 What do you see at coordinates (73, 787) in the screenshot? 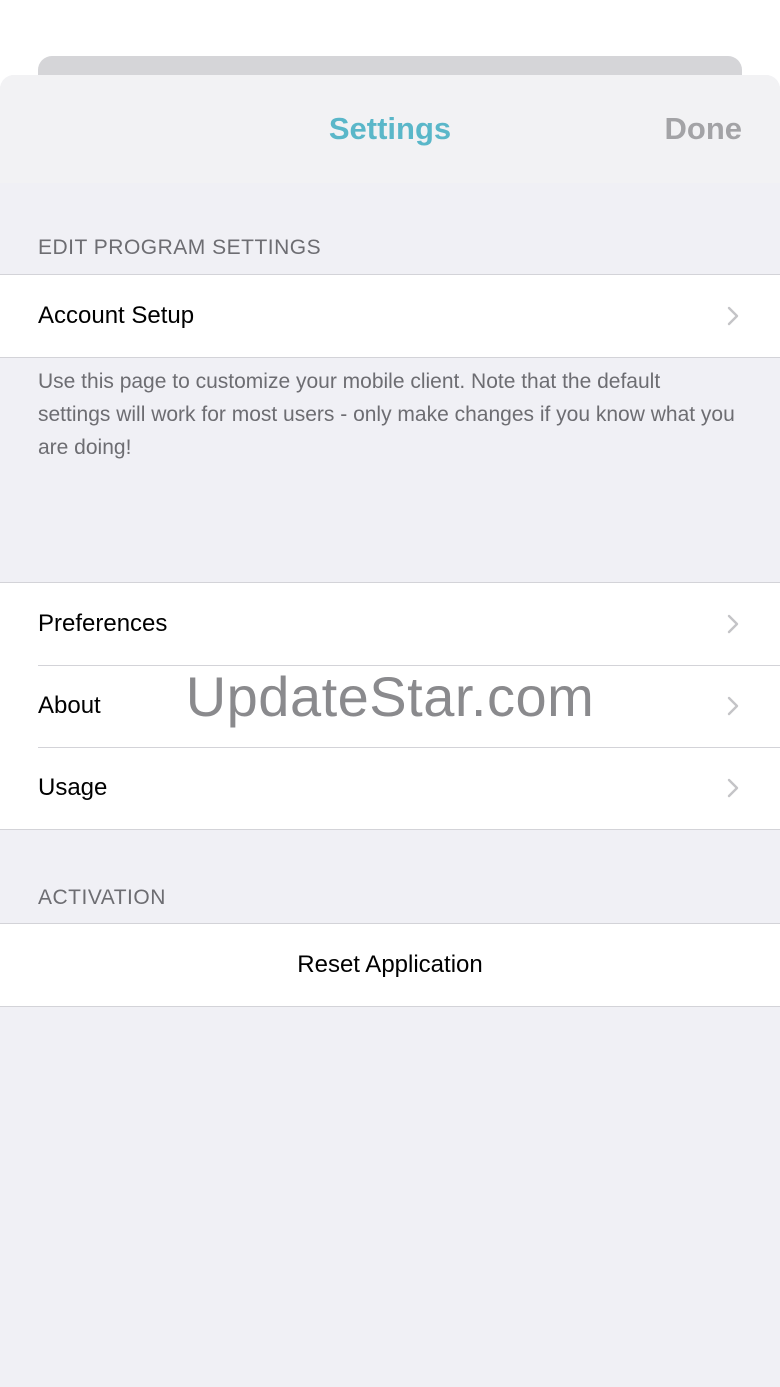
I see `row-label: Usage` at bounding box center [73, 787].